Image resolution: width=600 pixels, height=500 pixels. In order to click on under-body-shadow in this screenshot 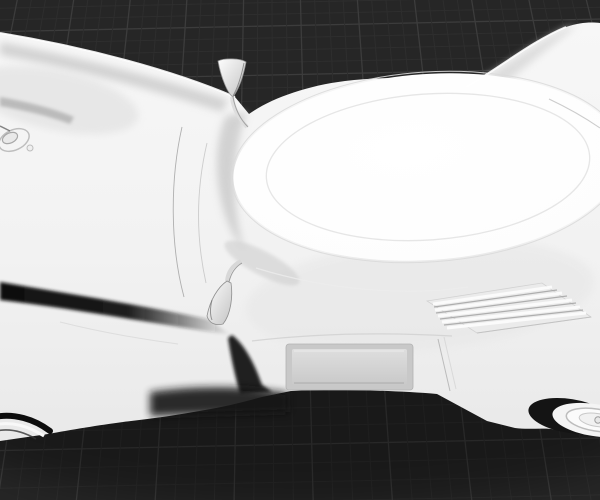, I will do `click(219, 401)`.